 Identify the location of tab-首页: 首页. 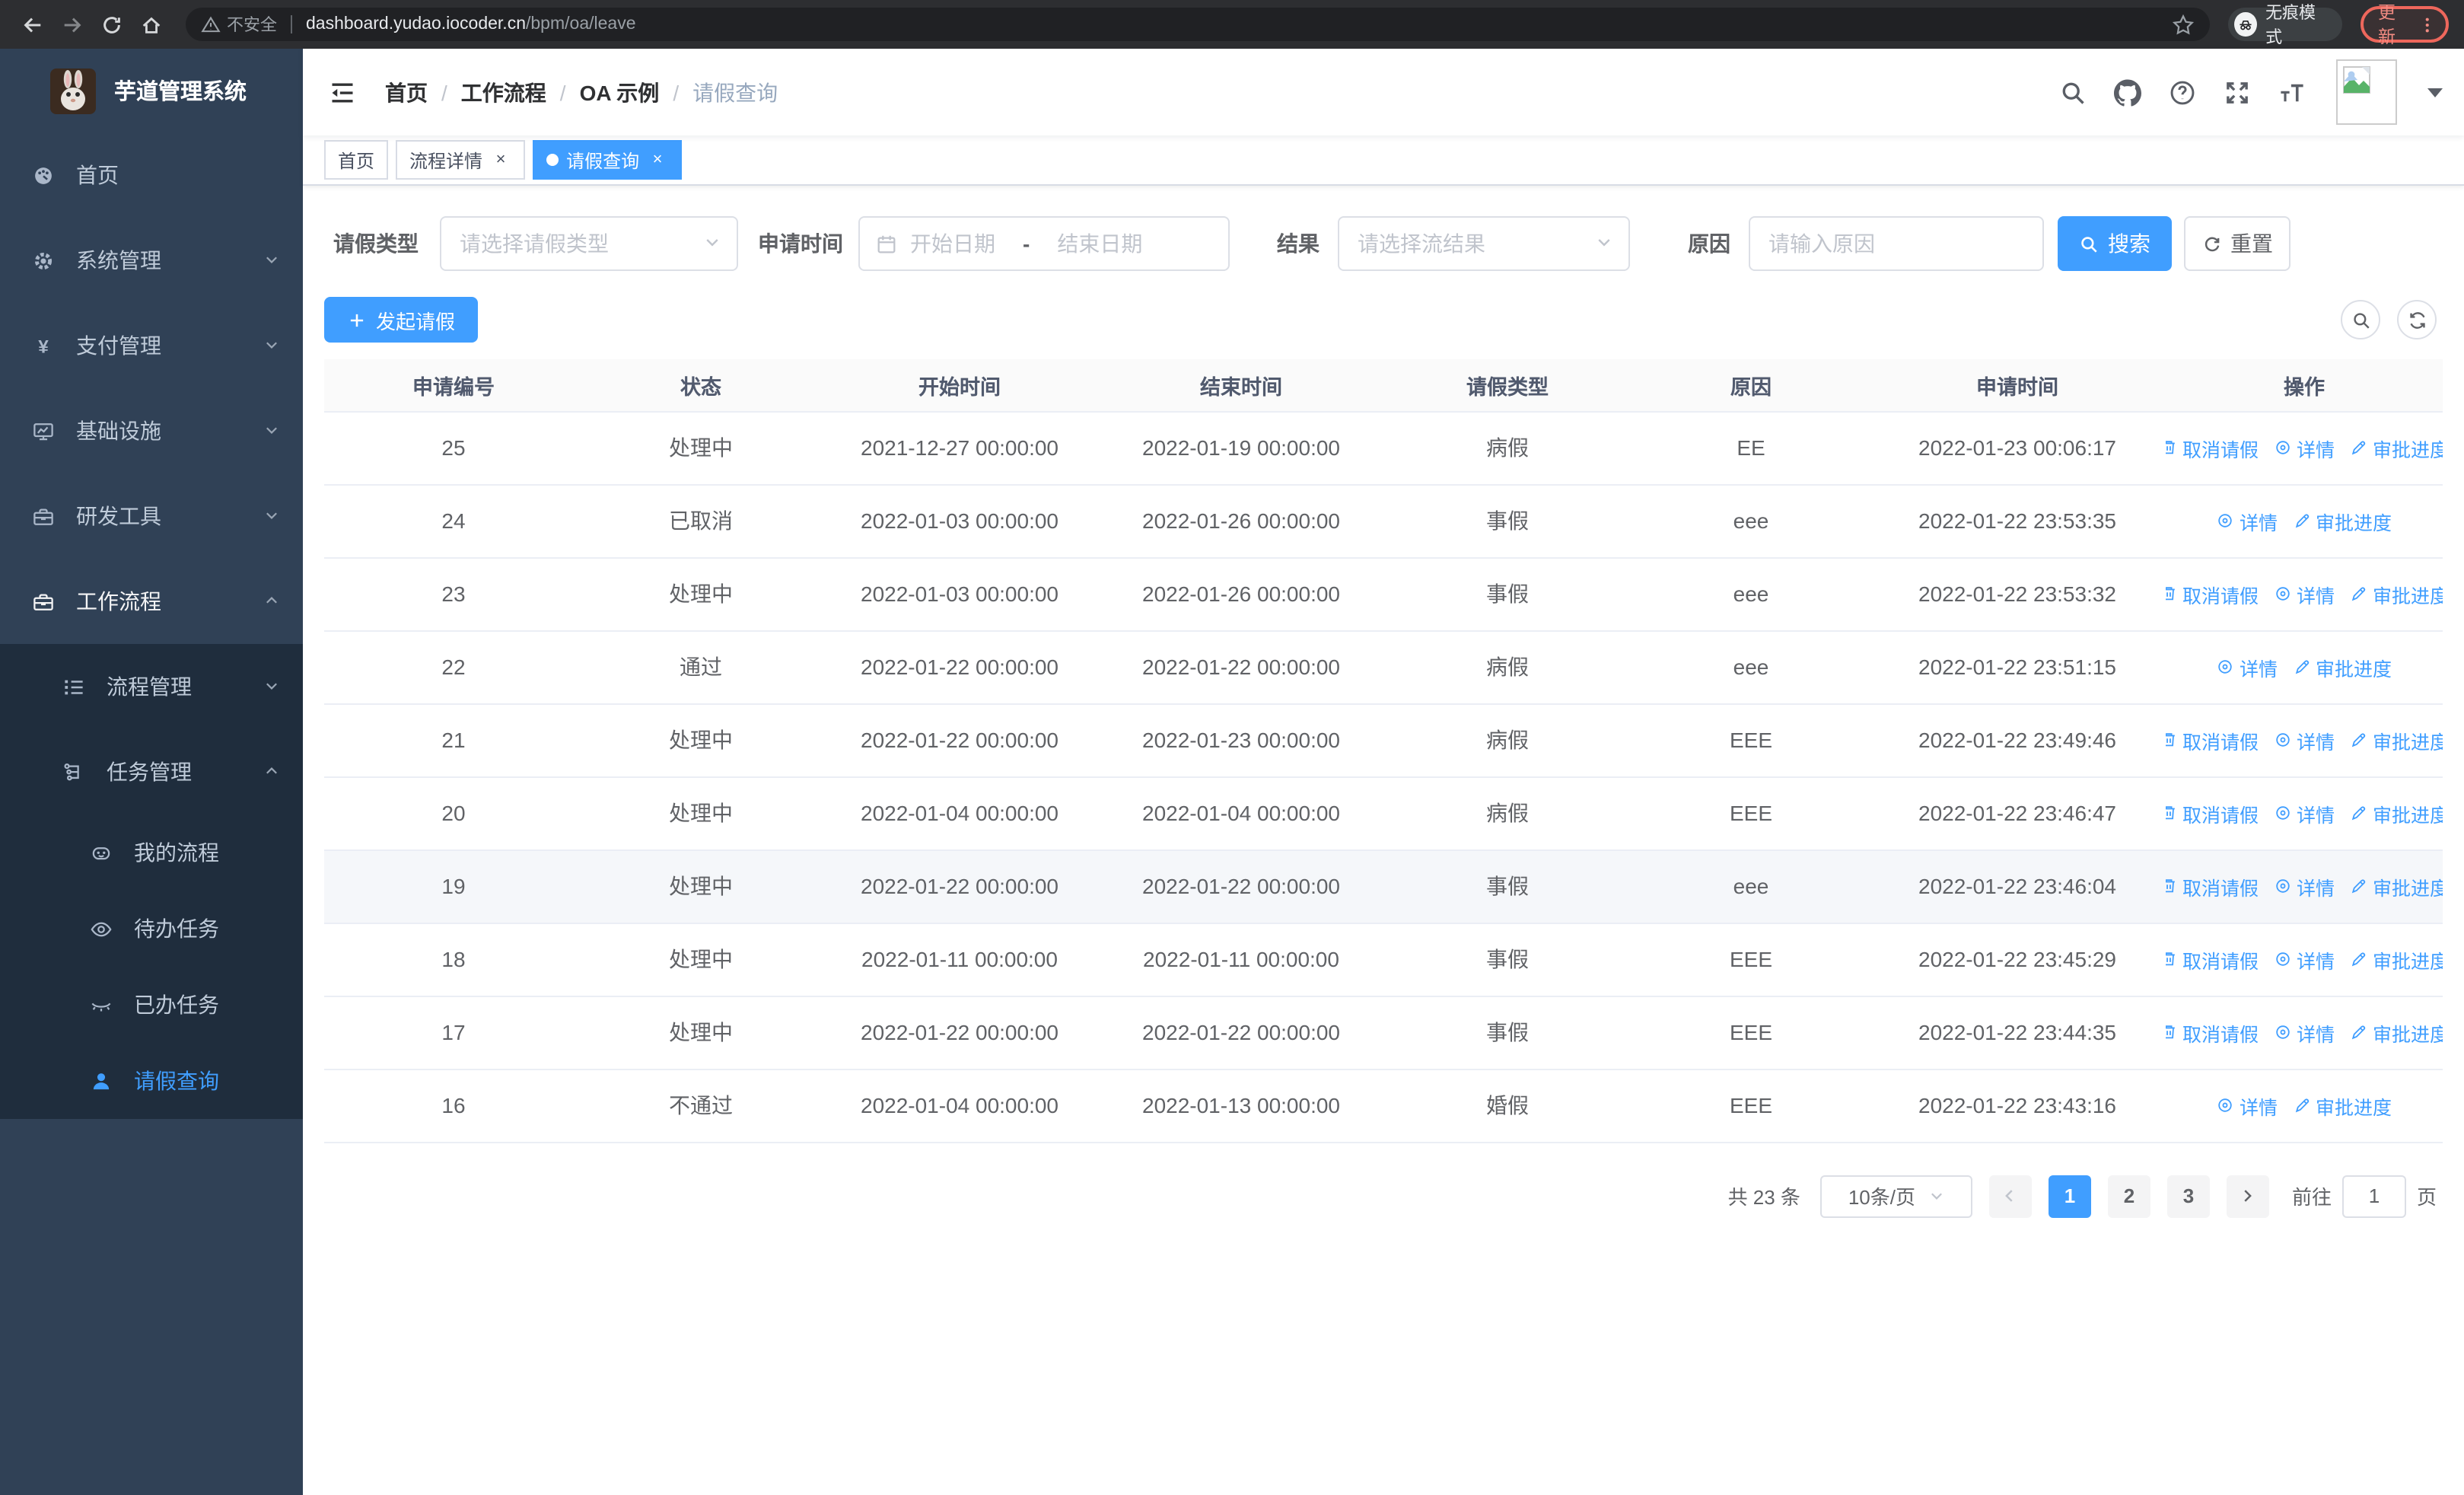
(356, 160).